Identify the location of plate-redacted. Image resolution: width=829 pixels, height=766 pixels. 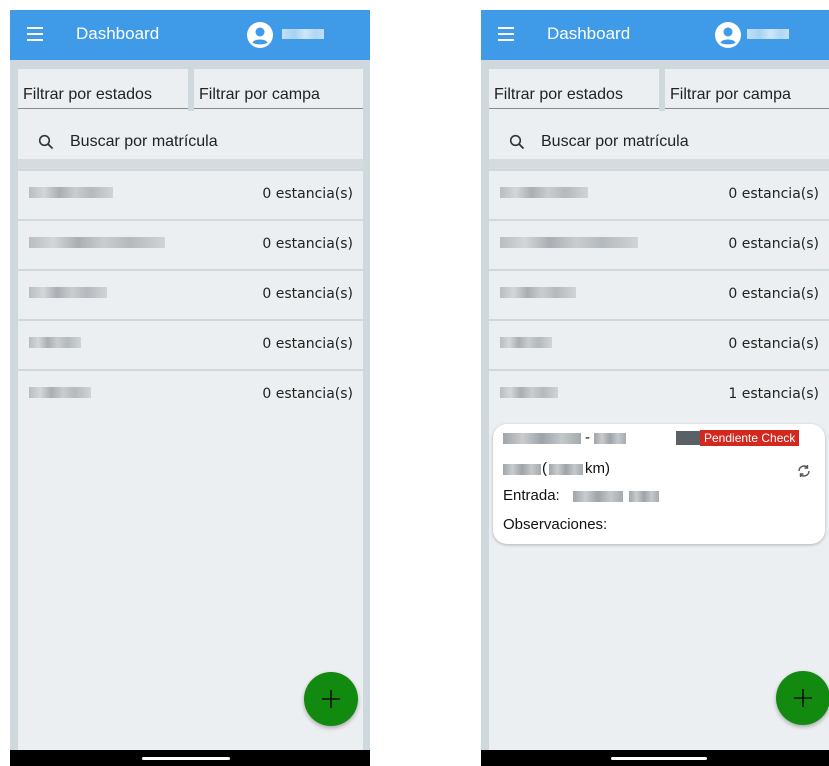
(542, 438).